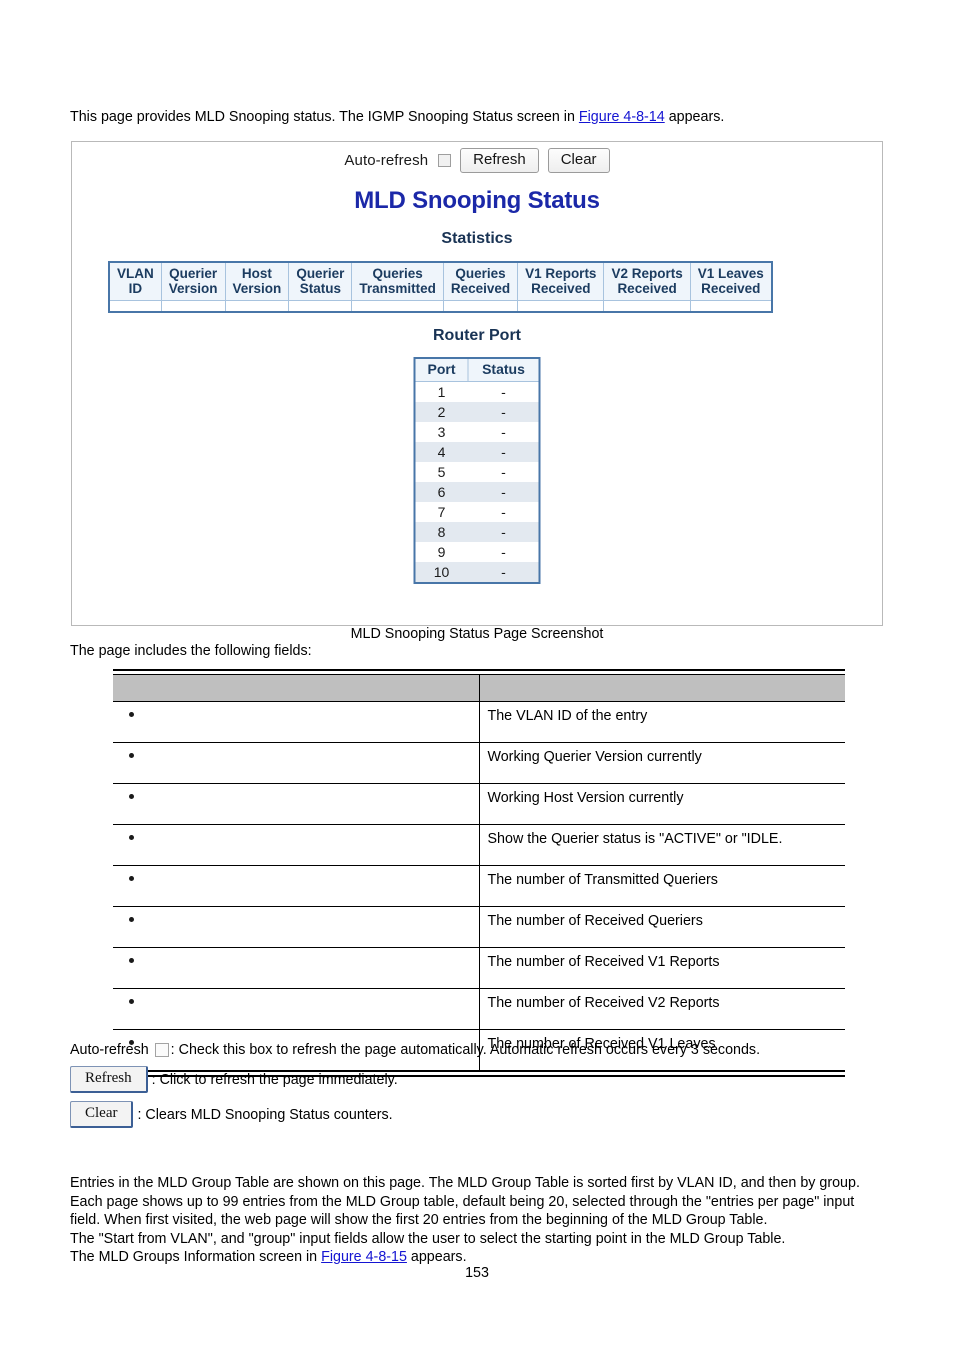 The width and height of the screenshot is (954, 1350). I want to click on screenshot-toolbar: Auto-refresh Refresh Clear, so click(477, 160).